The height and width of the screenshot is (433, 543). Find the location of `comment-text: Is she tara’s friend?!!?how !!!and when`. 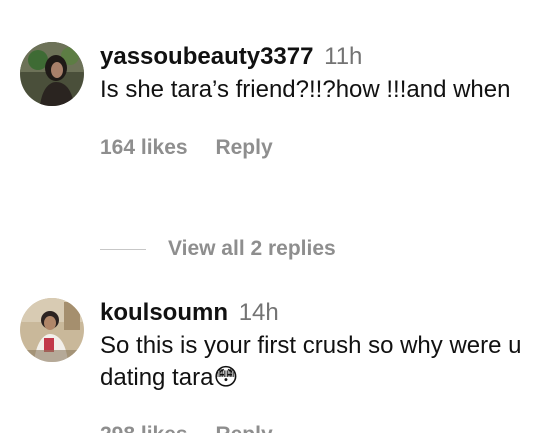

comment-text: Is she tara’s friend?!!?how !!!and when is located at coordinates (305, 89).